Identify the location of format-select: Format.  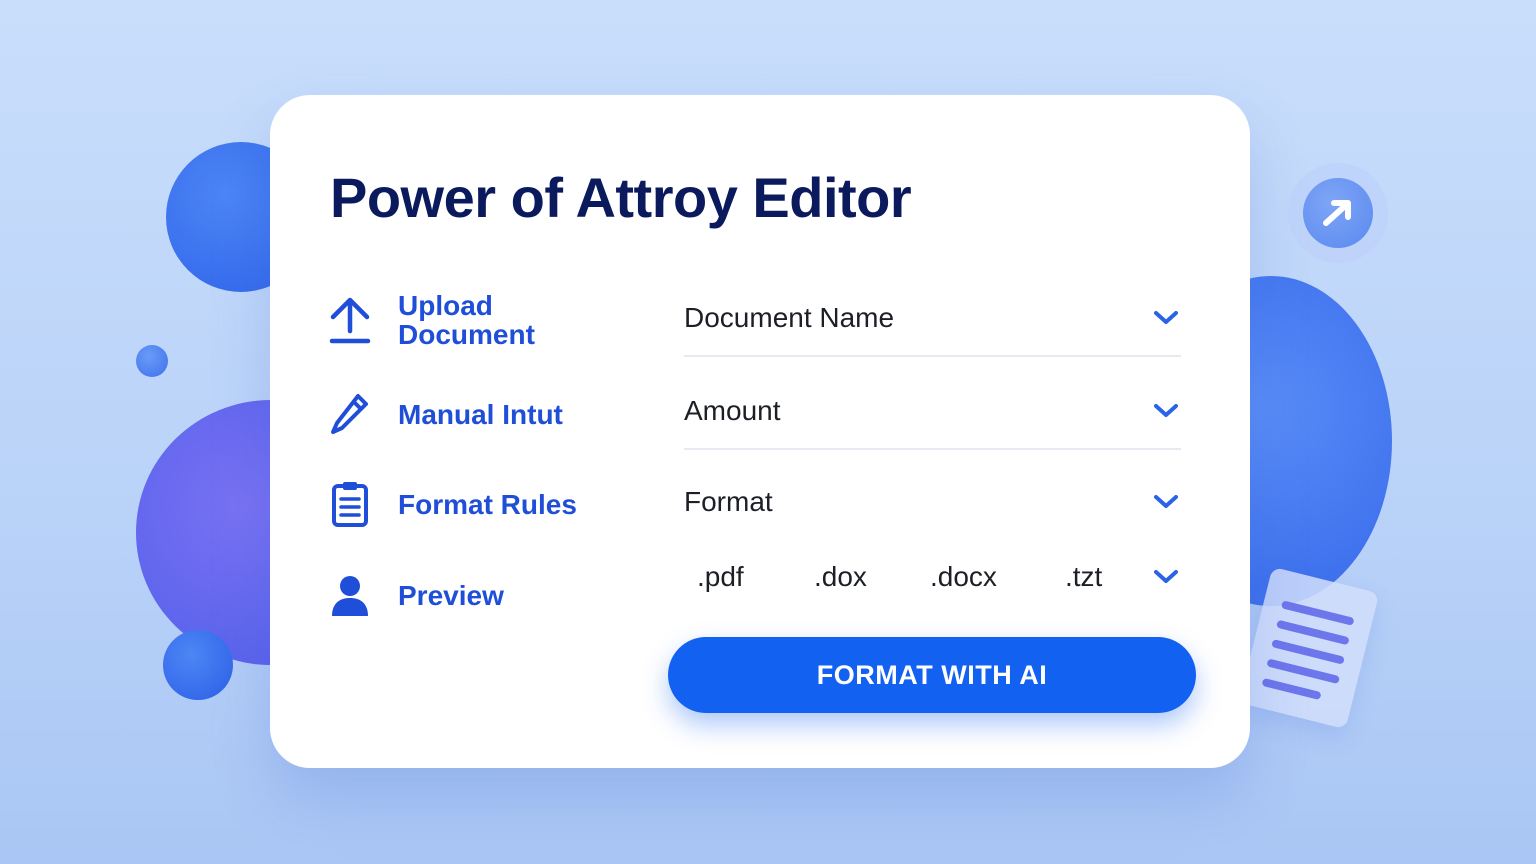
(932, 502).